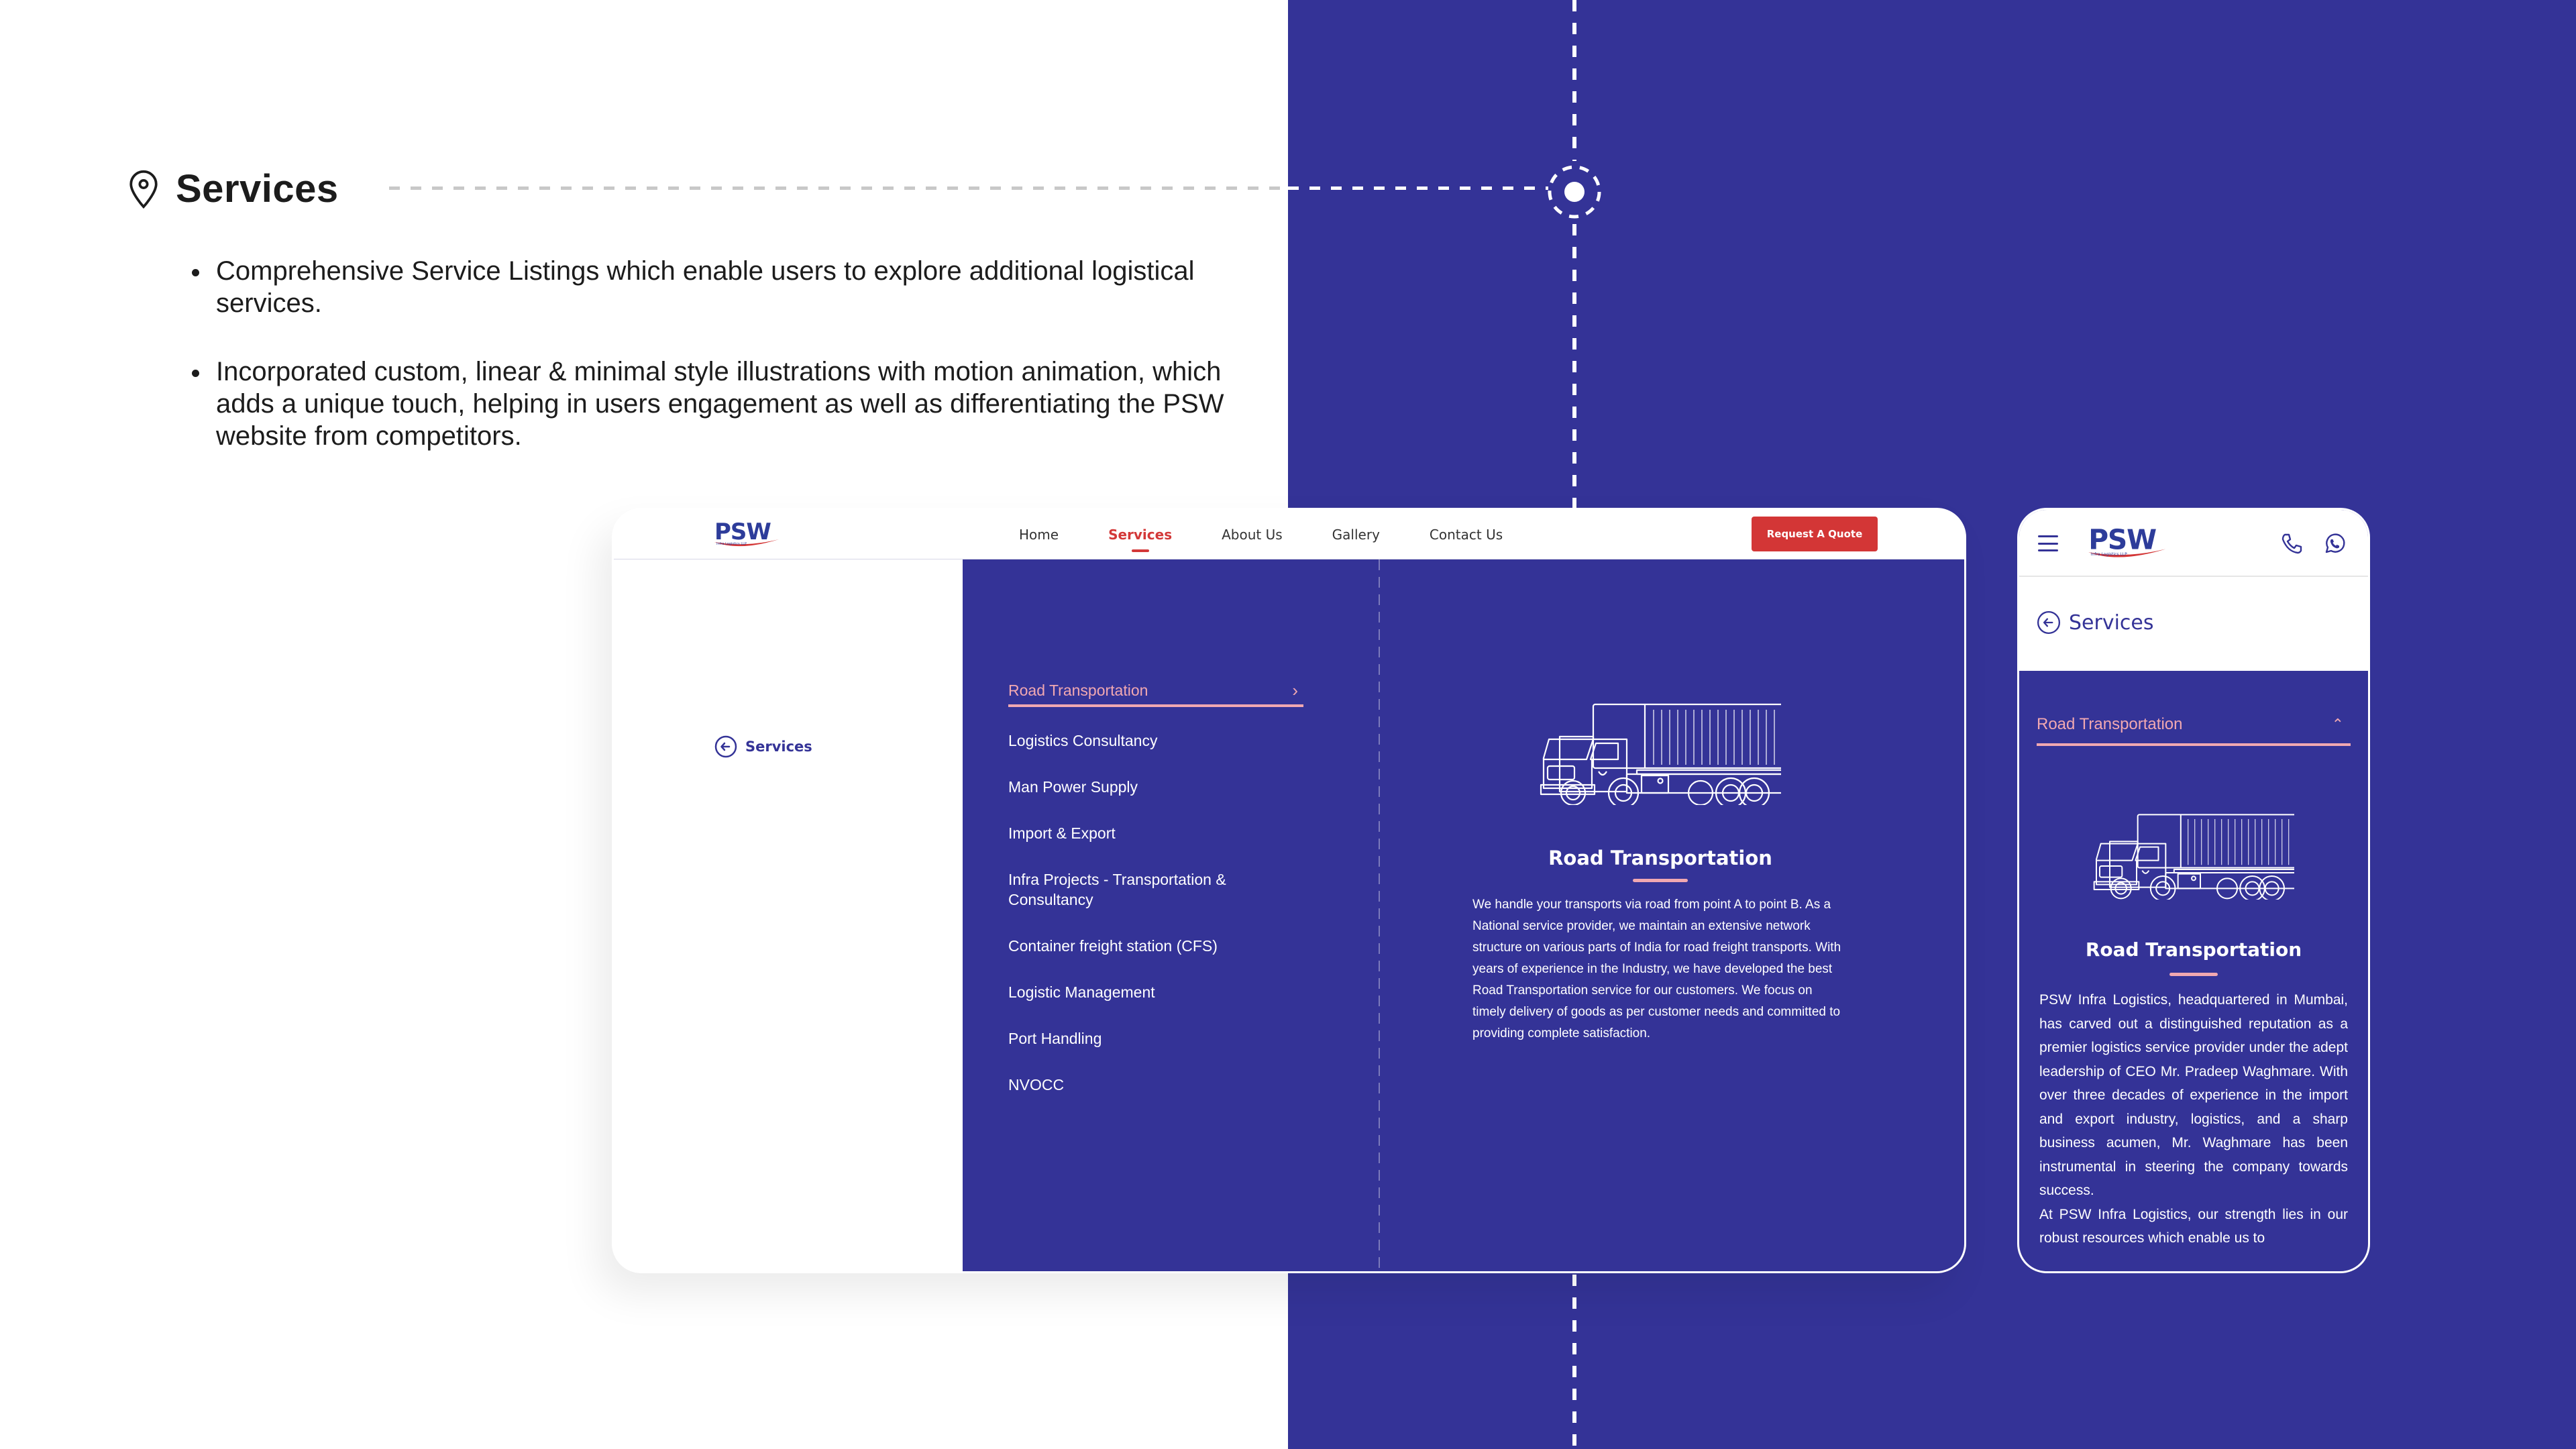 The height and width of the screenshot is (1449, 2576). I want to click on service-item-label: Road Transportation, so click(1078, 690).